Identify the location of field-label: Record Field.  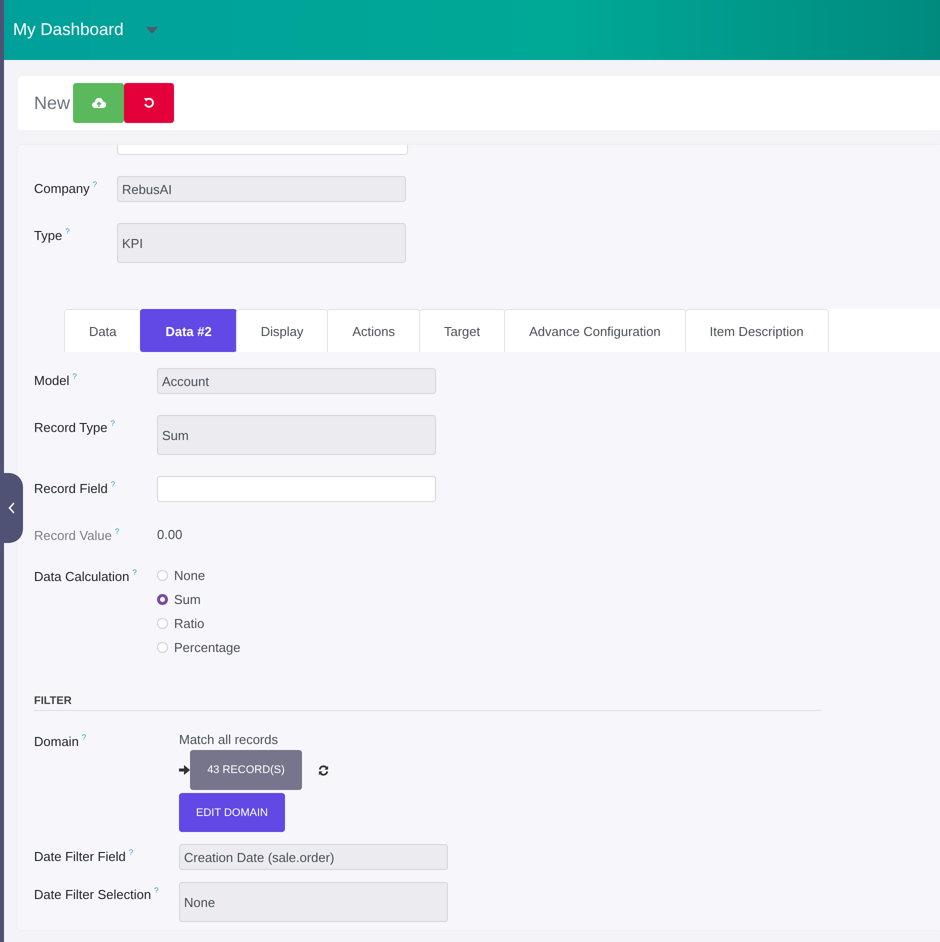
(71, 488).